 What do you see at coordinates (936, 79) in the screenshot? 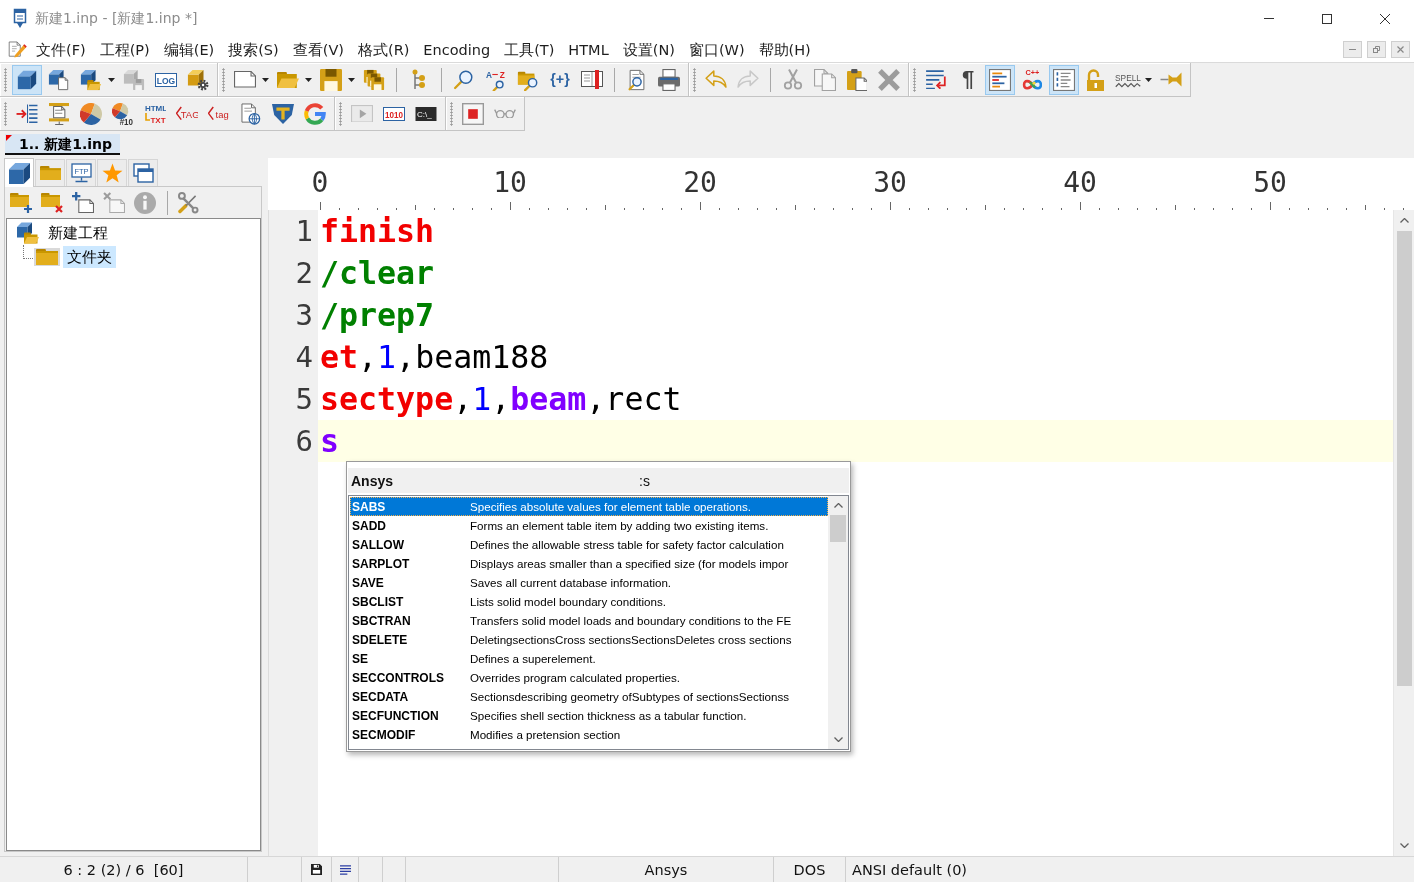
I see `wrap-lines-icon` at bounding box center [936, 79].